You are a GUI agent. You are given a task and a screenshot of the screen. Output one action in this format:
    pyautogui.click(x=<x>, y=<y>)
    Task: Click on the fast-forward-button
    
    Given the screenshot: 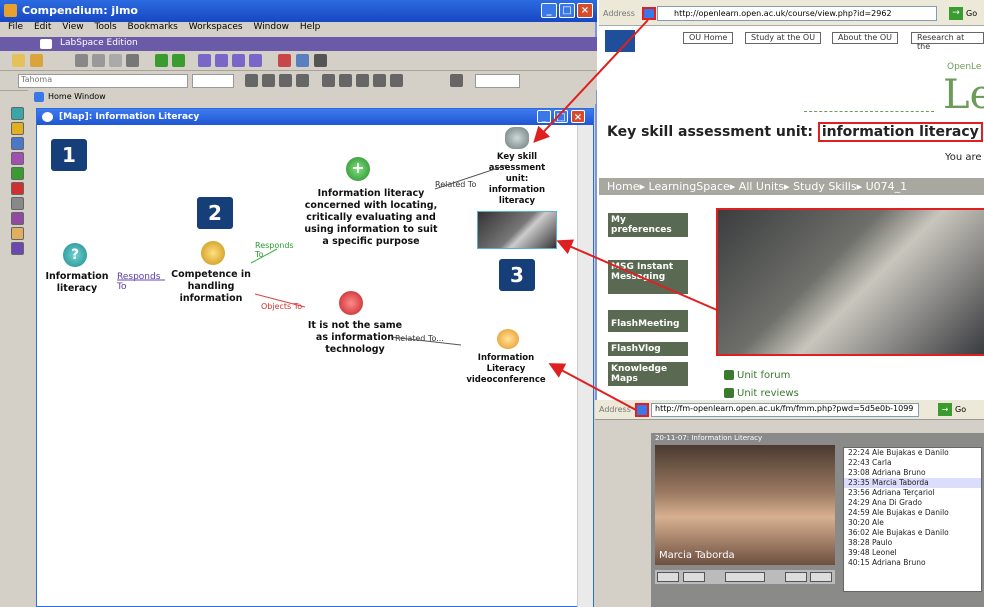 What is the action you would take?
    pyautogui.click(x=821, y=577)
    